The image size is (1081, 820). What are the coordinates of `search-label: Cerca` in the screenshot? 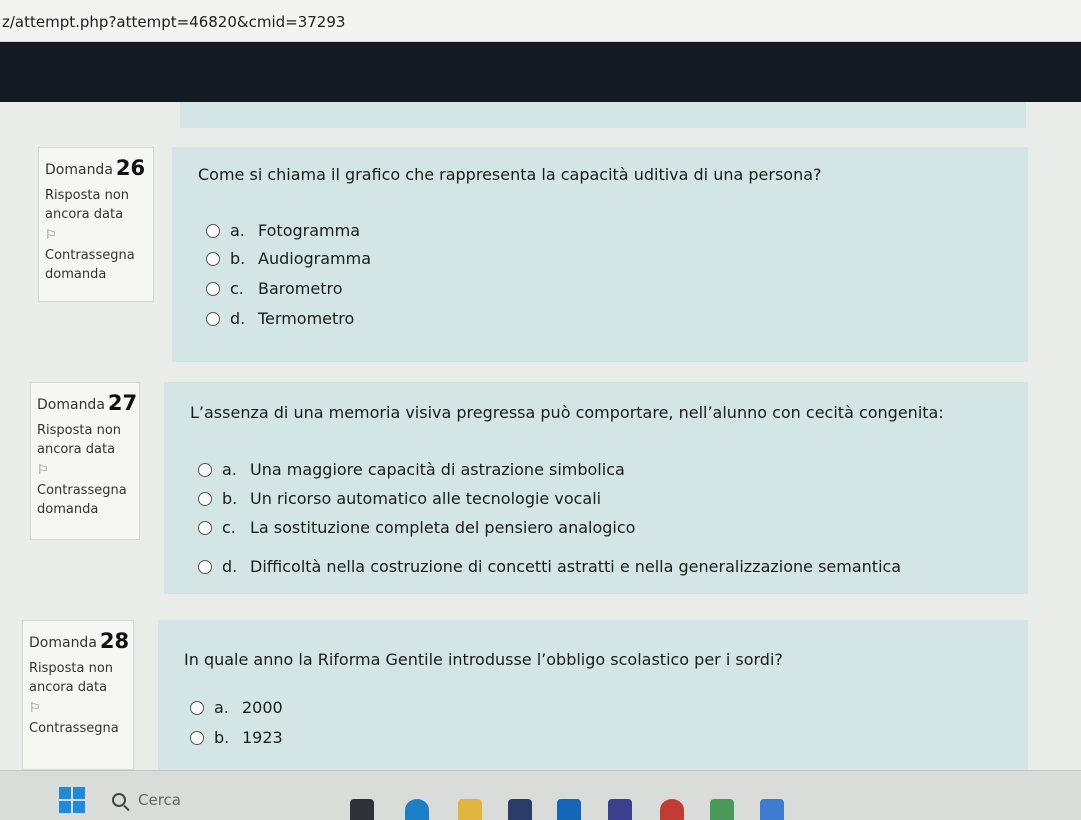 It's located at (159, 800).